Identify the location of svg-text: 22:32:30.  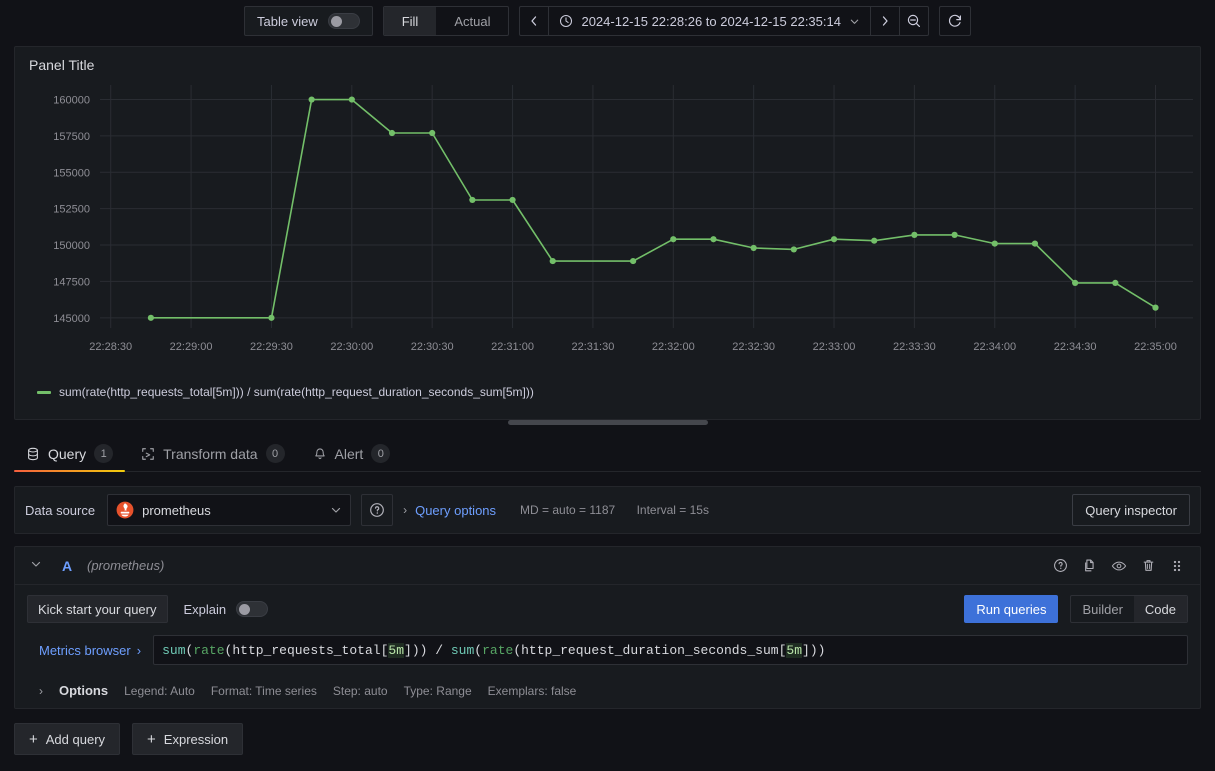
(753, 347).